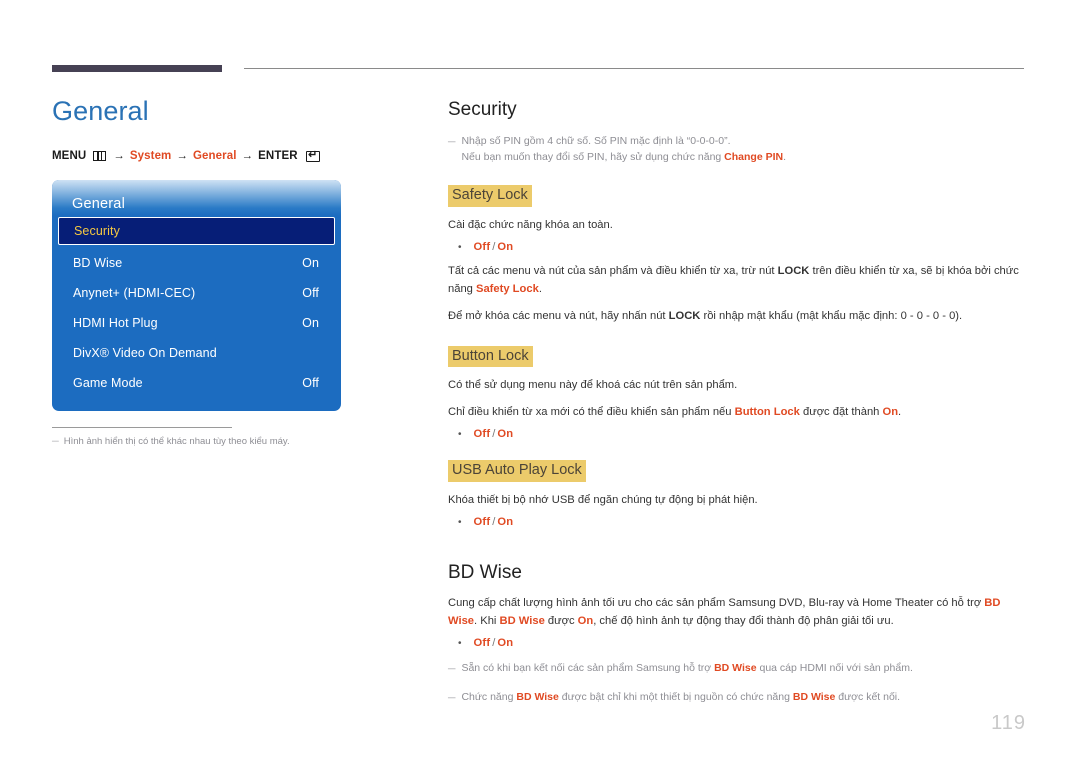 Image resolution: width=1080 pixels, height=763 pixels. What do you see at coordinates (134, 293) in the screenshot?
I see `osd-item-label: Anynet+ (HDMI-CEC)` at bounding box center [134, 293].